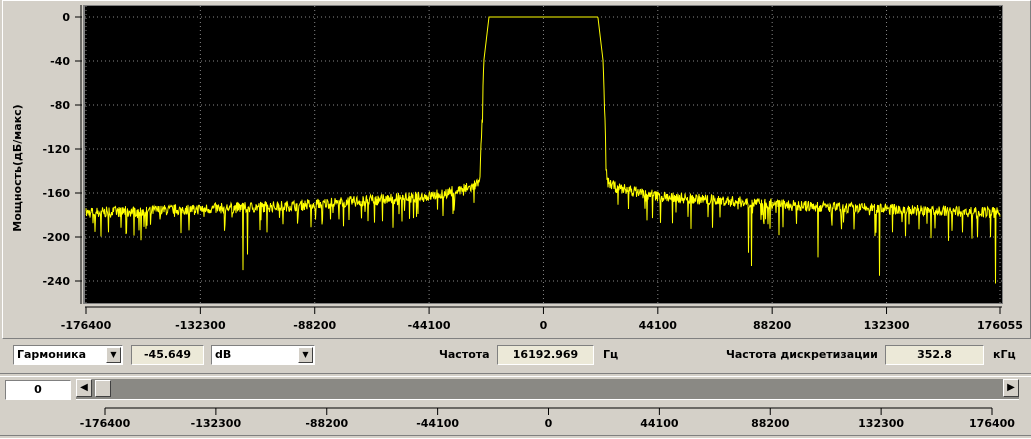  Describe the element at coordinates (84, 388) in the screenshot. I see `scroll-left-button: ◀` at that location.